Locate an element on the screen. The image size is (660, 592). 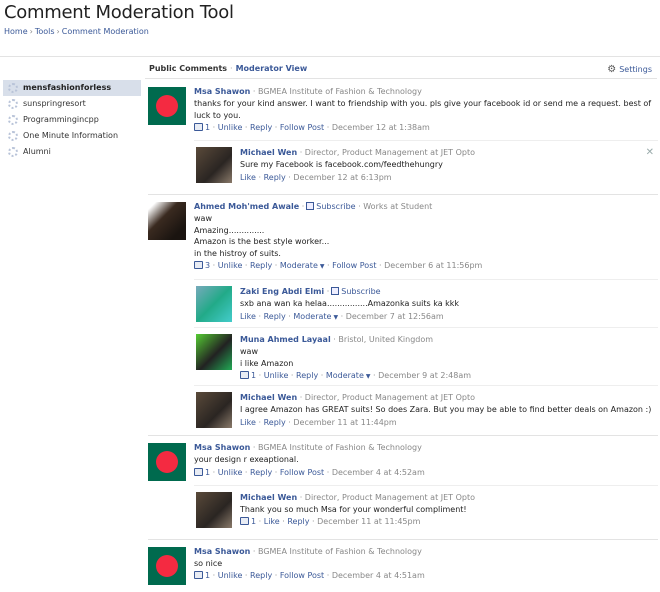
comment-author: Ahmed Moh'med Awale is located at coordinates (246, 206).